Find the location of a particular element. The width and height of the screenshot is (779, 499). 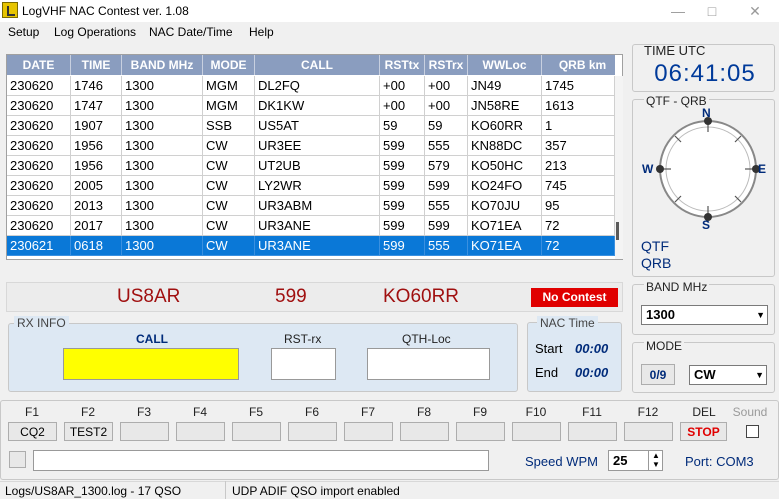

col-header-qrb: QRB km is located at coordinates (582, 65).